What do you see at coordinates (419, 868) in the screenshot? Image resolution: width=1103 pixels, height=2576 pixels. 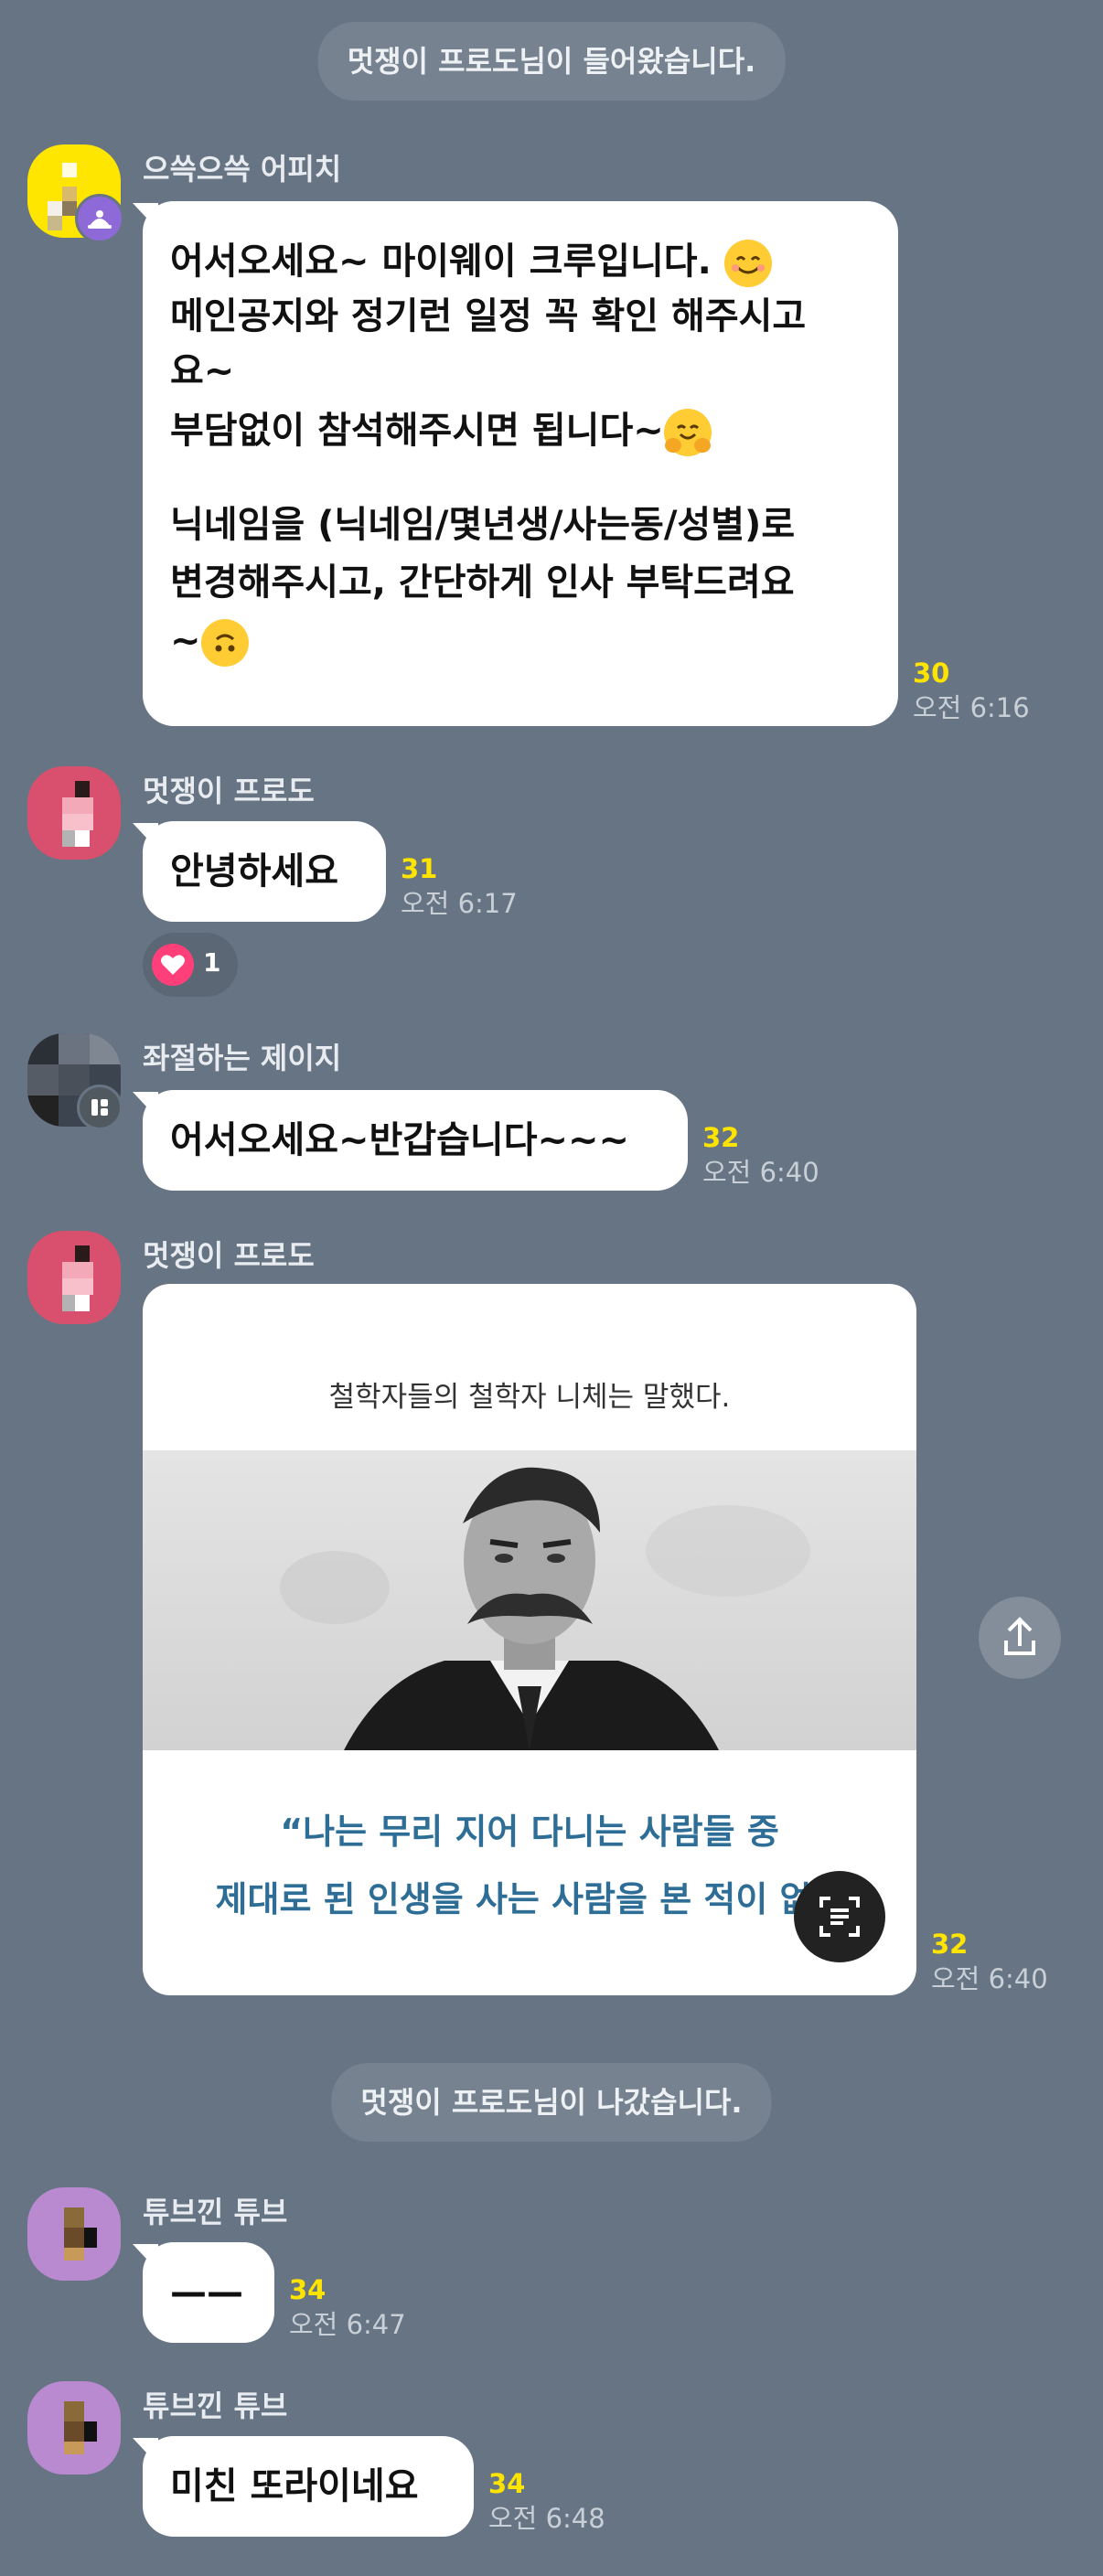 I see `unread-count: 31` at bounding box center [419, 868].